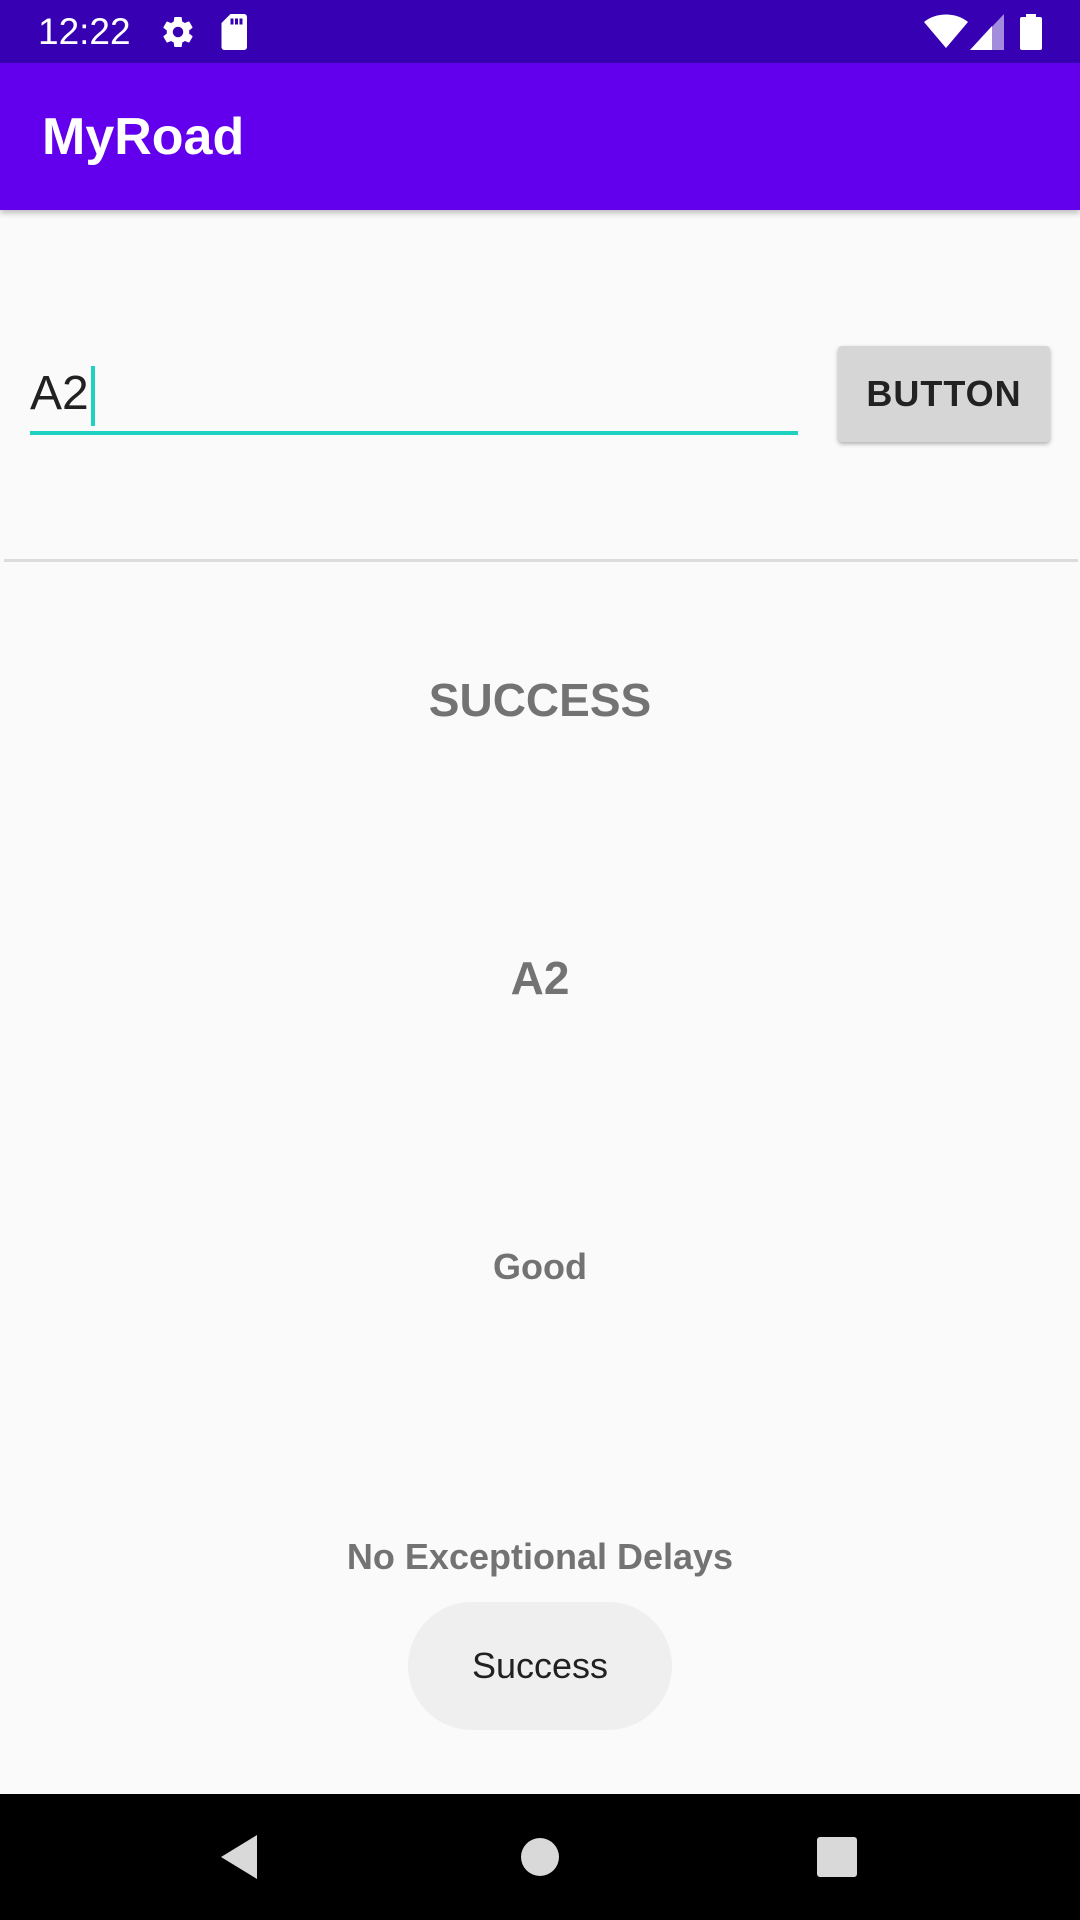  I want to click on input-underline, so click(414, 433).